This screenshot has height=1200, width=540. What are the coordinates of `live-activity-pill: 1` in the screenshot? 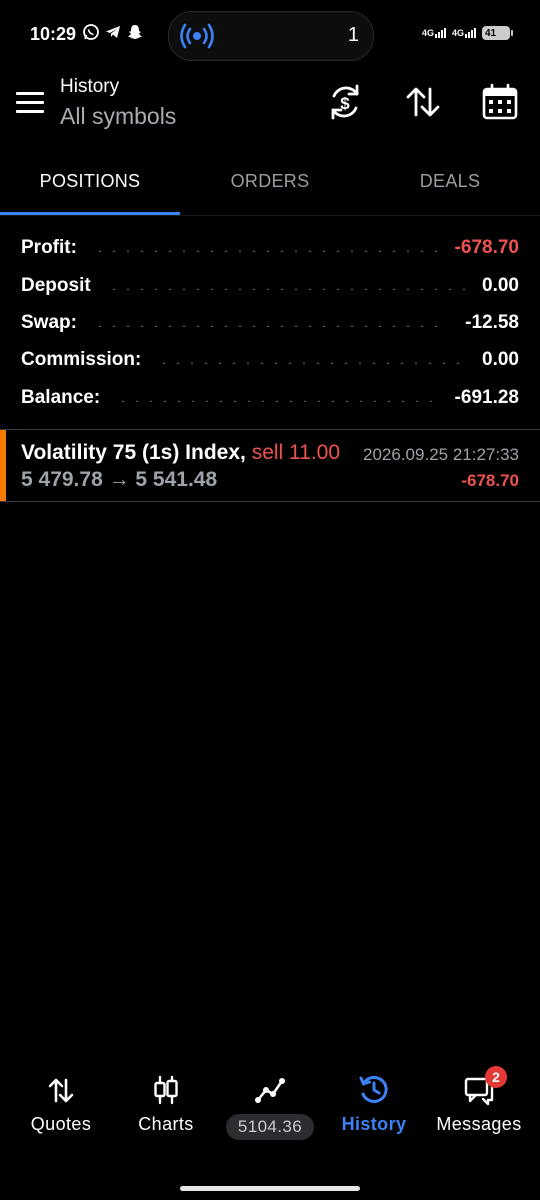 It's located at (271, 36).